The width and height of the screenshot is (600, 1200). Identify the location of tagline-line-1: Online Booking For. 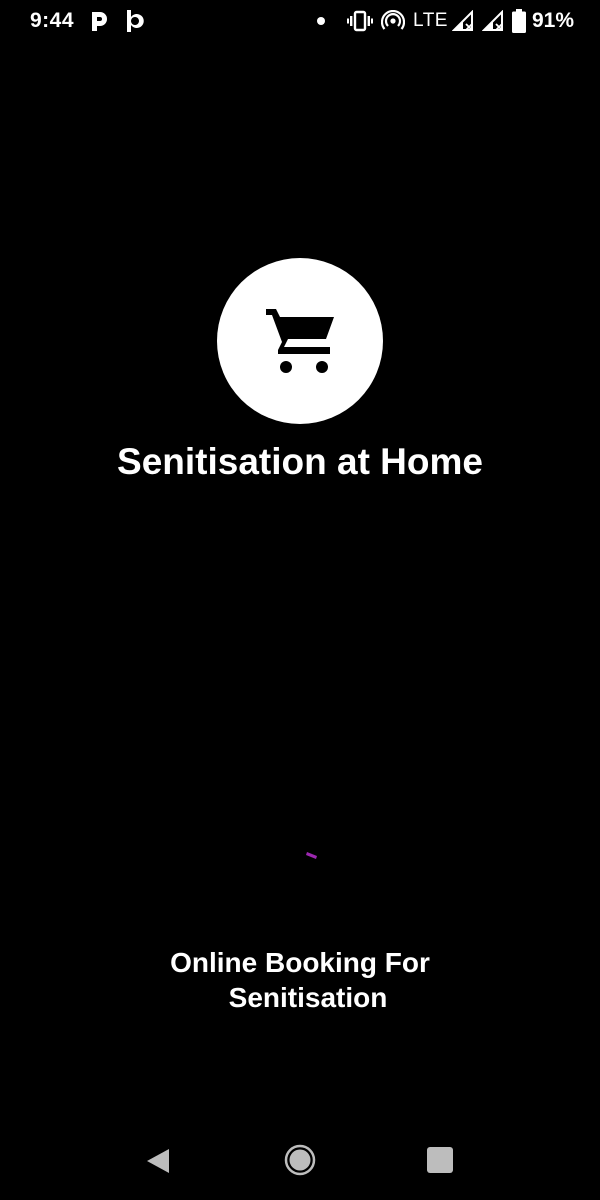
(300, 962).